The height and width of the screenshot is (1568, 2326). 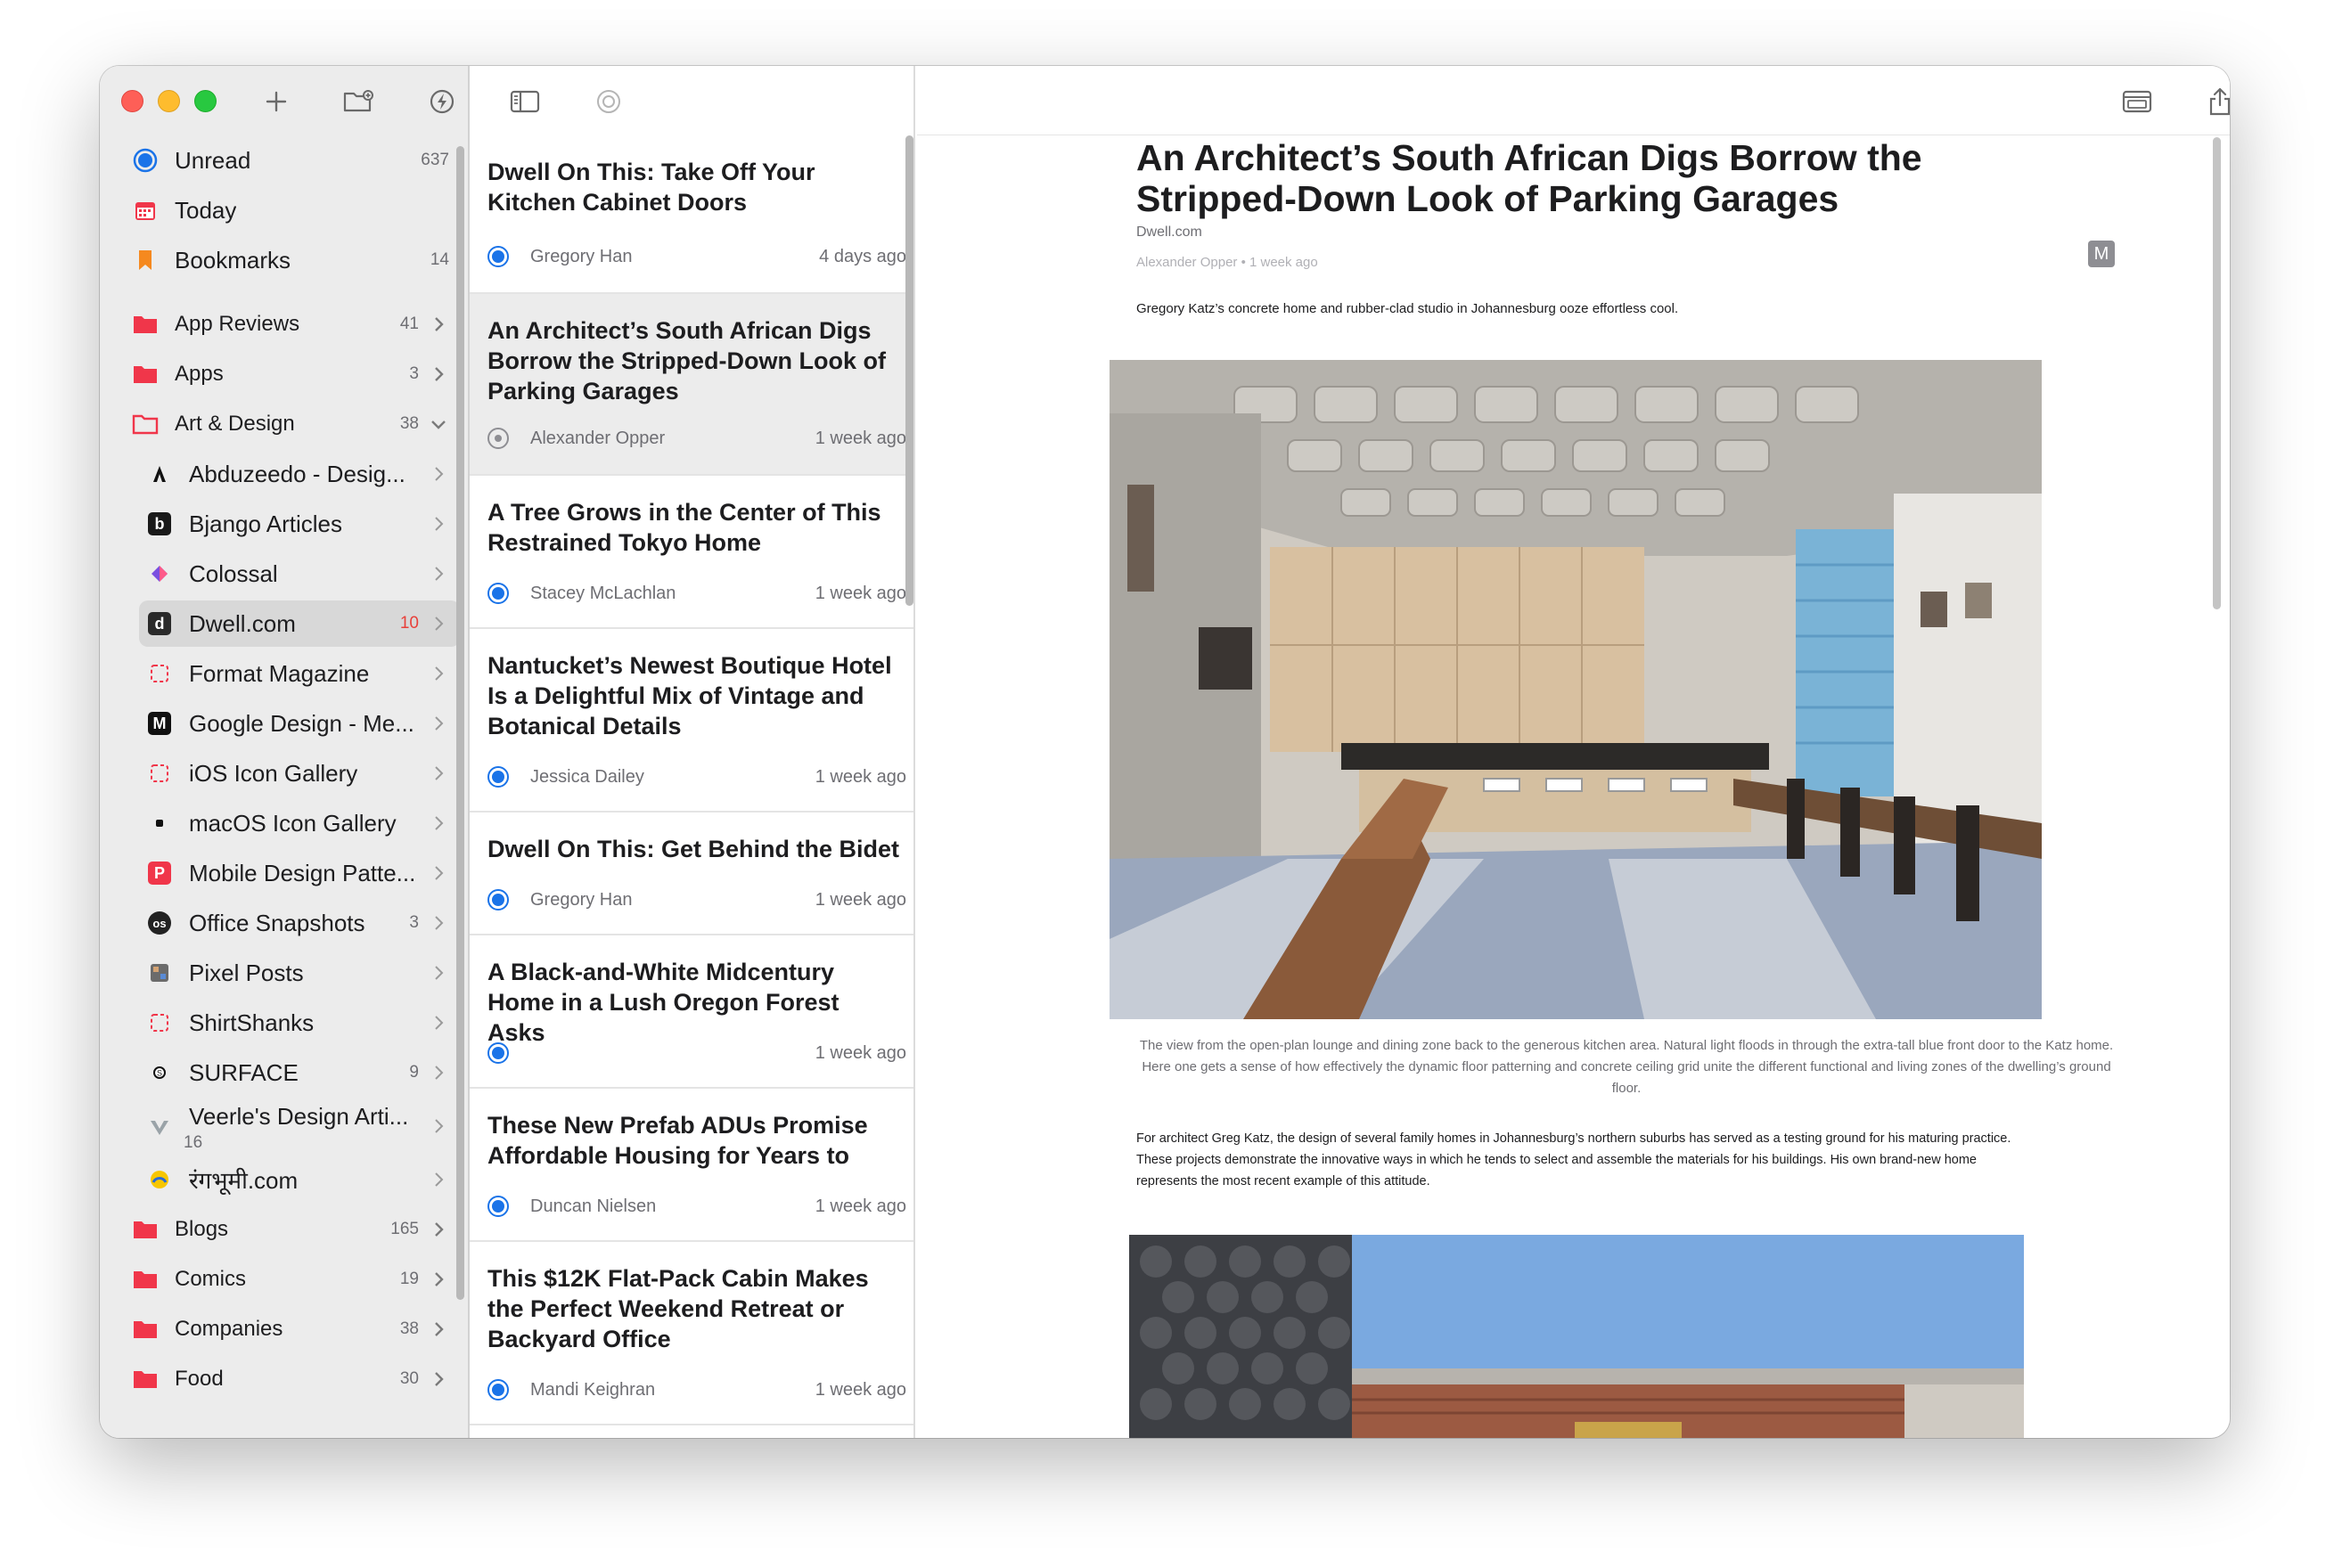 I want to click on chevron-down-icon, so click(x=439, y=424).